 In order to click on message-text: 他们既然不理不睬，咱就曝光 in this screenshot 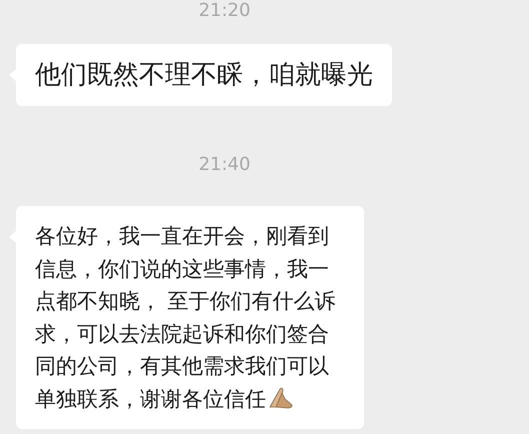, I will do `click(204, 75)`.